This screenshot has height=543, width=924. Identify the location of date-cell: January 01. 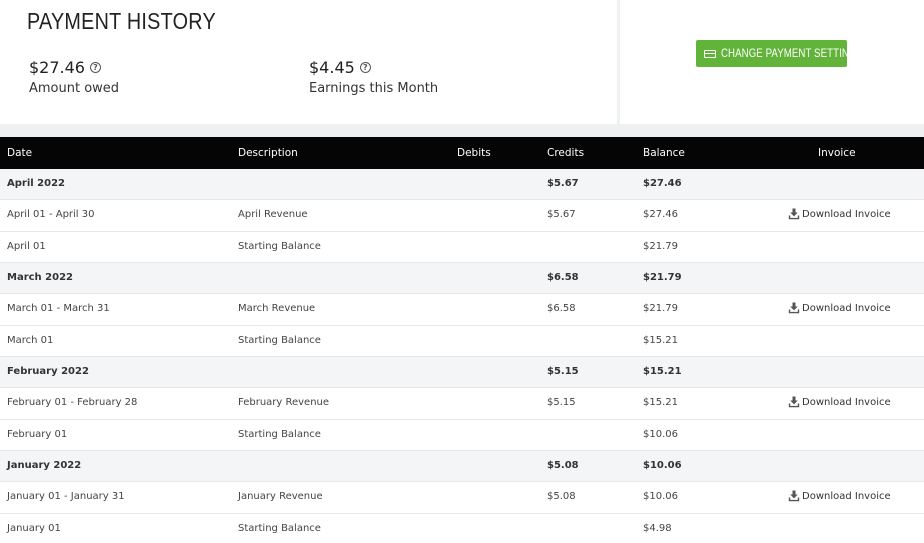
(34, 528).